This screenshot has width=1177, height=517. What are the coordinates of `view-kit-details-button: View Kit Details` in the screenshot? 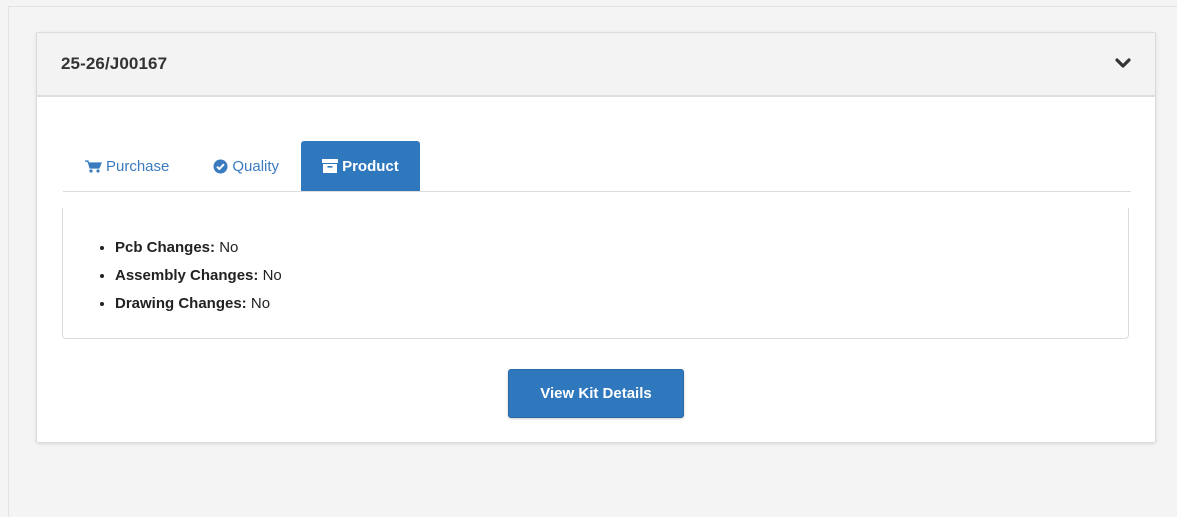 It's located at (596, 393).